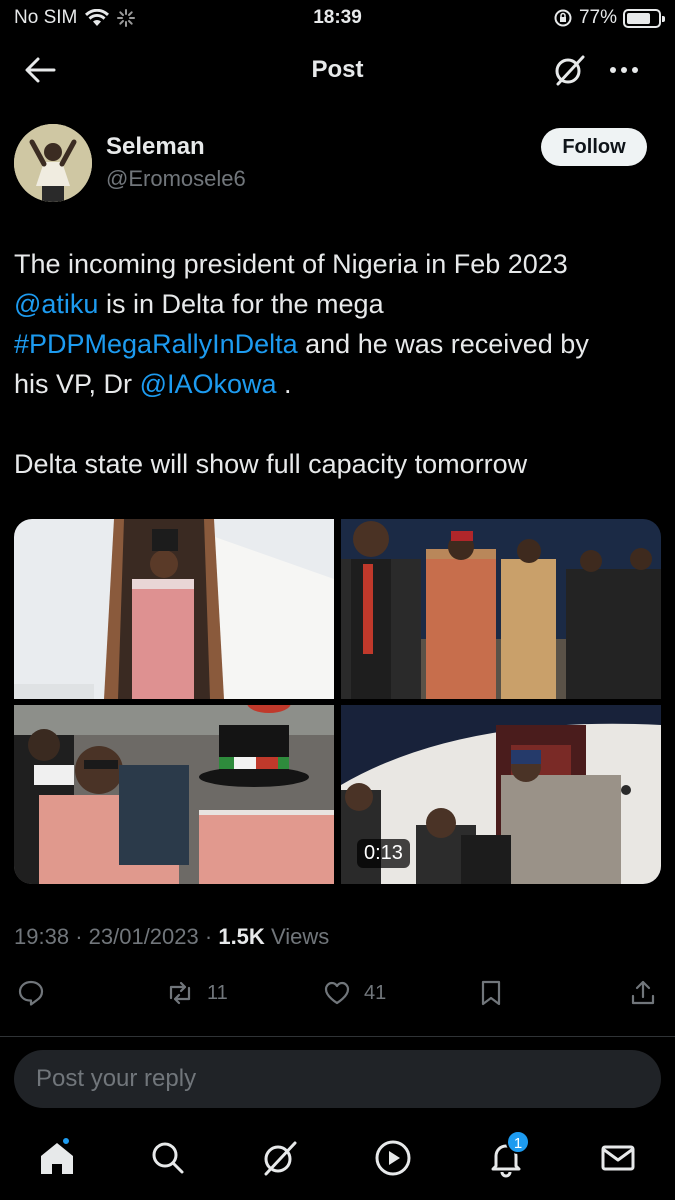 The height and width of the screenshot is (1200, 675). What do you see at coordinates (217, 992) in the screenshot?
I see `repost-count: 11` at bounding box center [217, 992].